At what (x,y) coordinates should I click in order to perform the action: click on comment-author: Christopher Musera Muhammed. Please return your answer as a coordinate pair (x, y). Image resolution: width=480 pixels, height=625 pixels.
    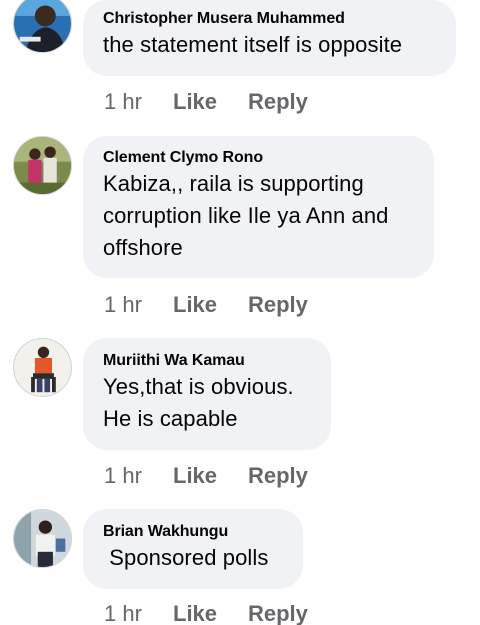
    Looking at the image, I should click on (269, 19).